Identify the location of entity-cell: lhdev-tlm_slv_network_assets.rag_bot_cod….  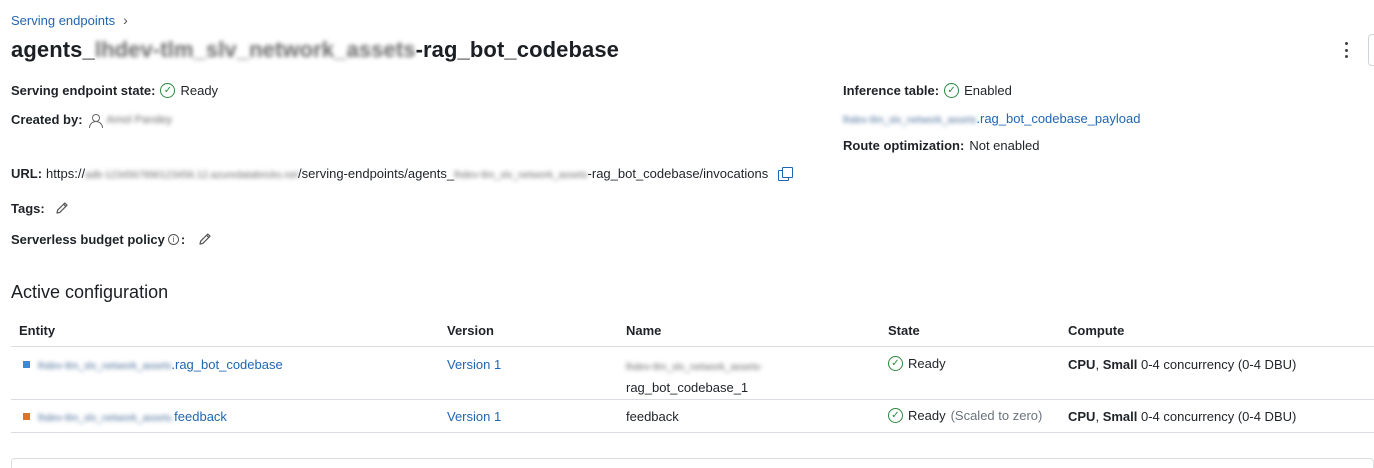
(153, 364).